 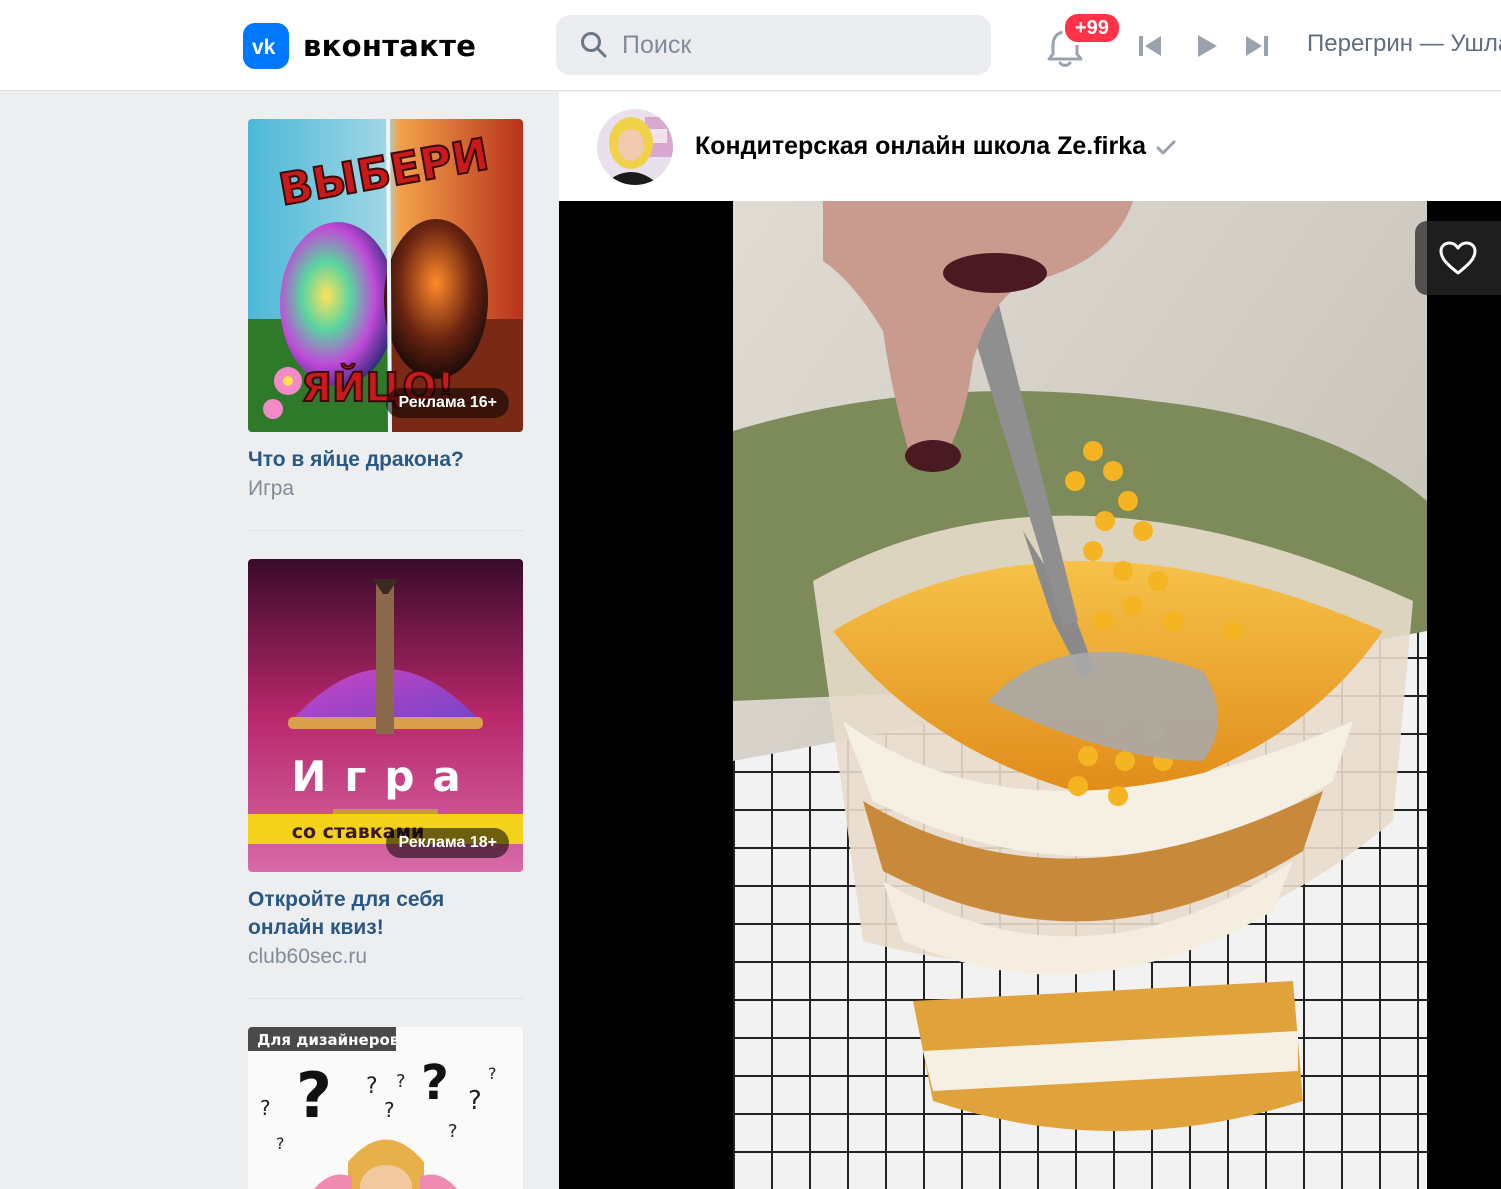 What do you see at coordinates (385, 914) in the screenshot?
I see `ad-title: Откройте для себя онлайн квиз!` at bounding box center [385, 914].